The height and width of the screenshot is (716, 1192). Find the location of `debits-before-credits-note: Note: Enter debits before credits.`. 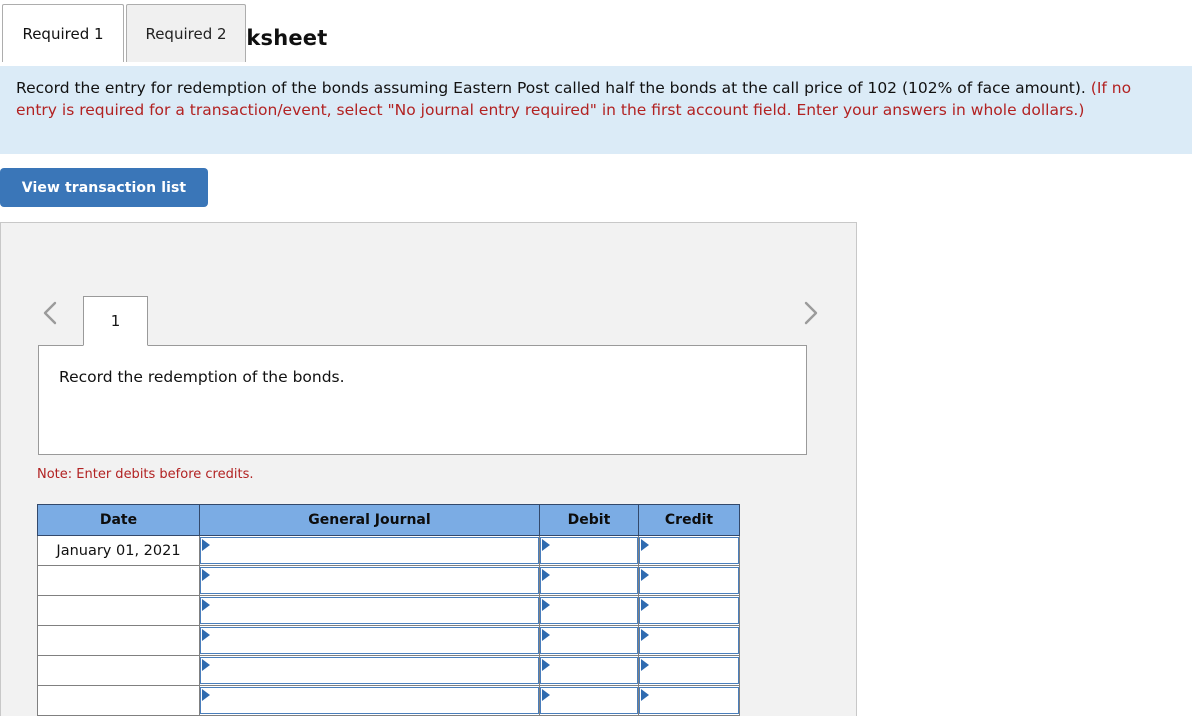

debits-before-credits-note: Note: Enter debits before credits. is located at coordinates (145, 474).